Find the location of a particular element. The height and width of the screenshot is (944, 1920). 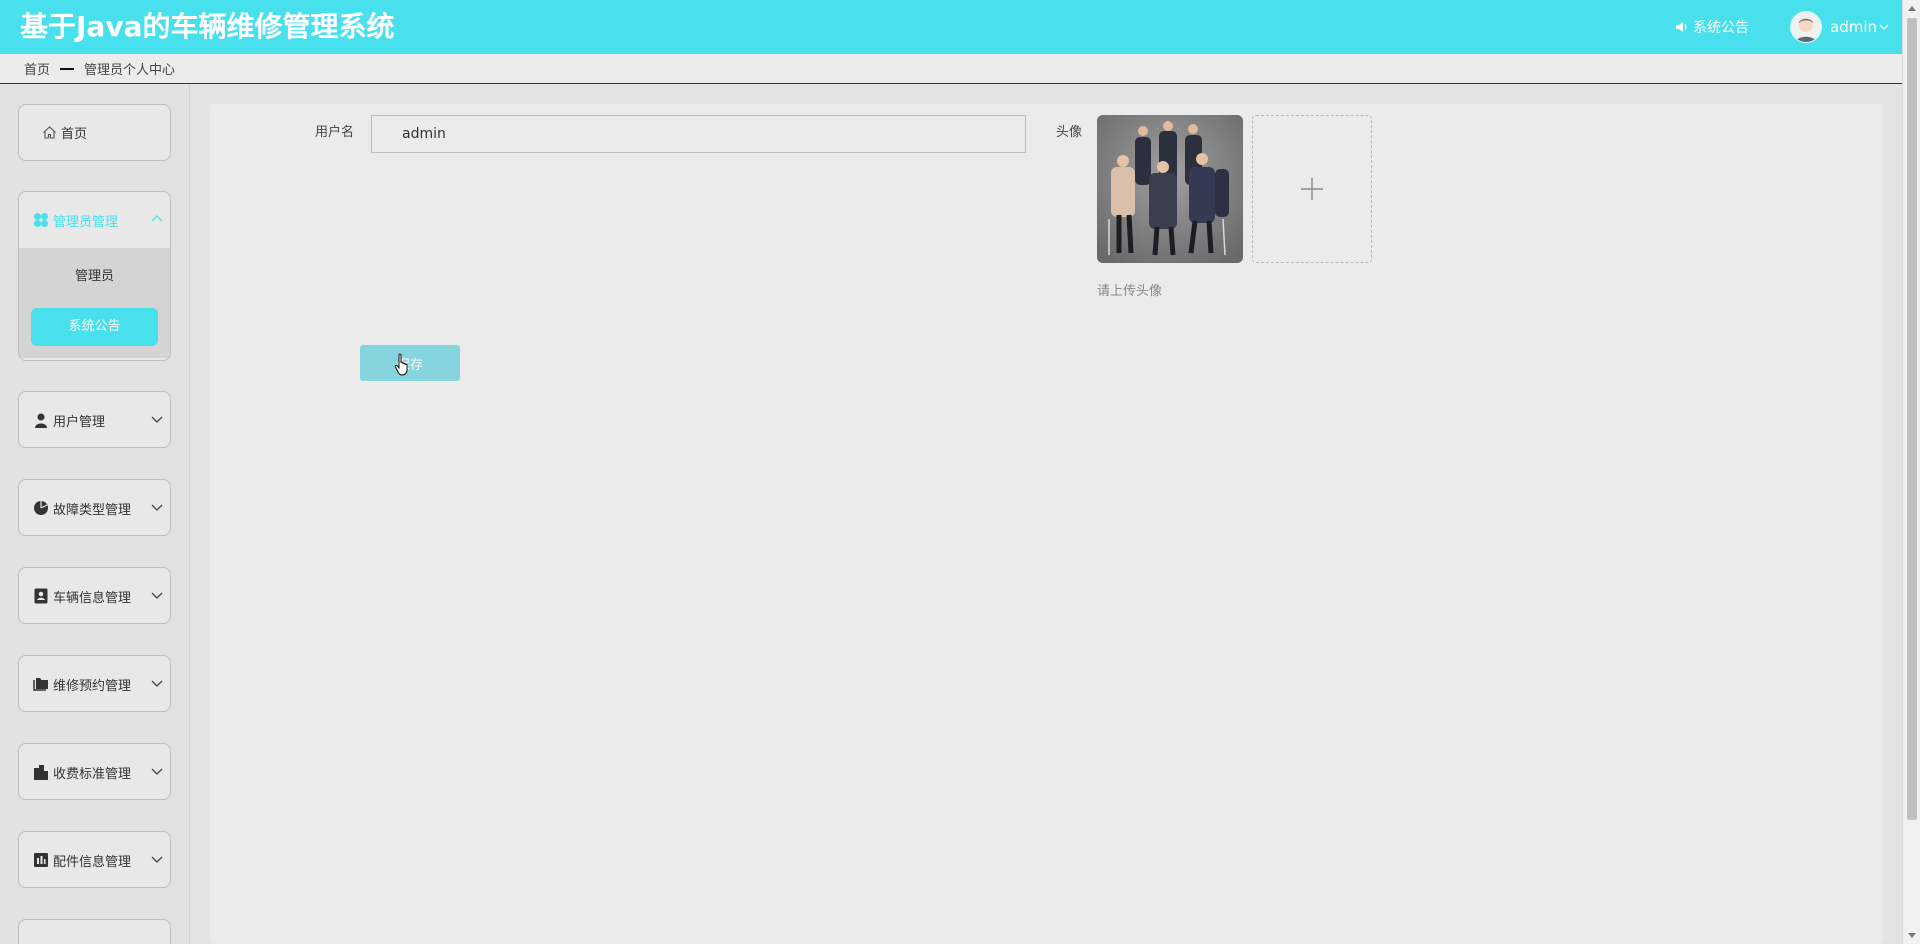

sidebar-group-label: 故障类型管理 is located at coordinates (92, 510).